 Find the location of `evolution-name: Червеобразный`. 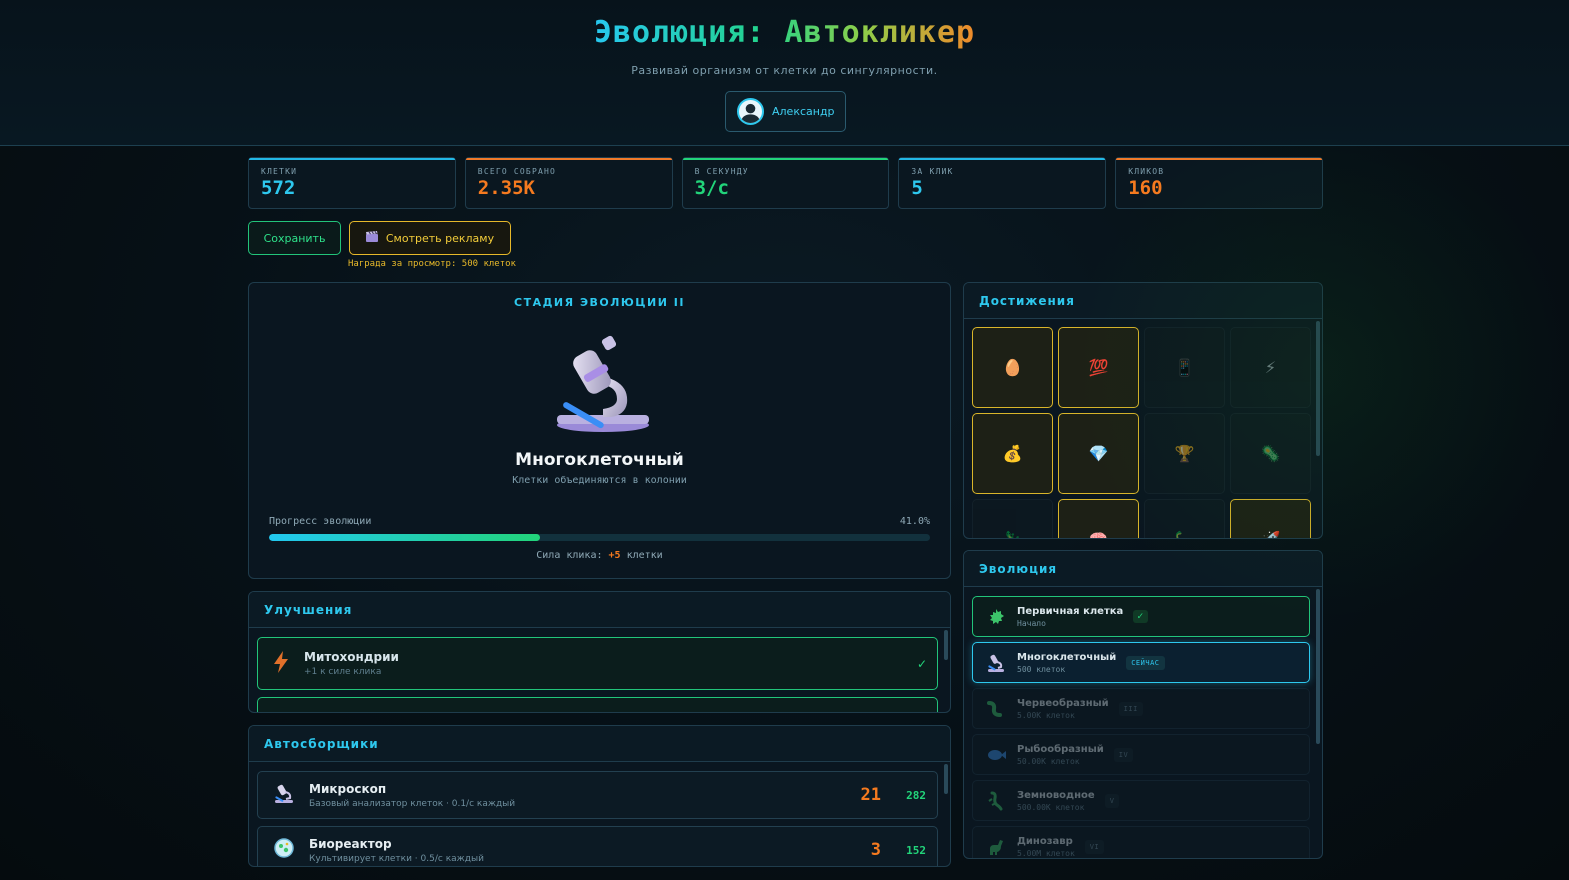

evolution-name: Червеобразный is located at coordinates (1063, 703).